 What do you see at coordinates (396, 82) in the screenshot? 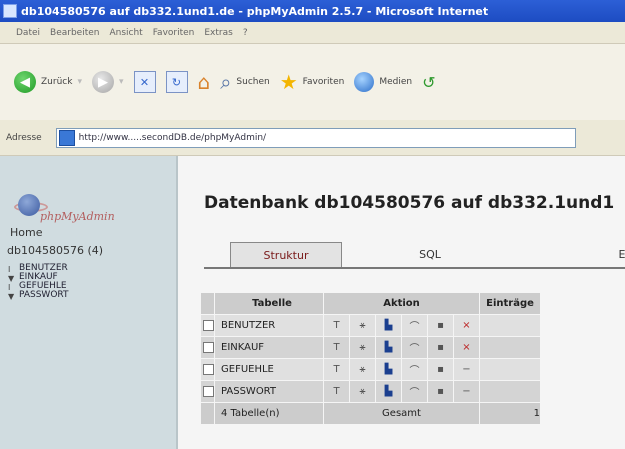
I see `media-label: Medien` at bounding box center [396, 82].